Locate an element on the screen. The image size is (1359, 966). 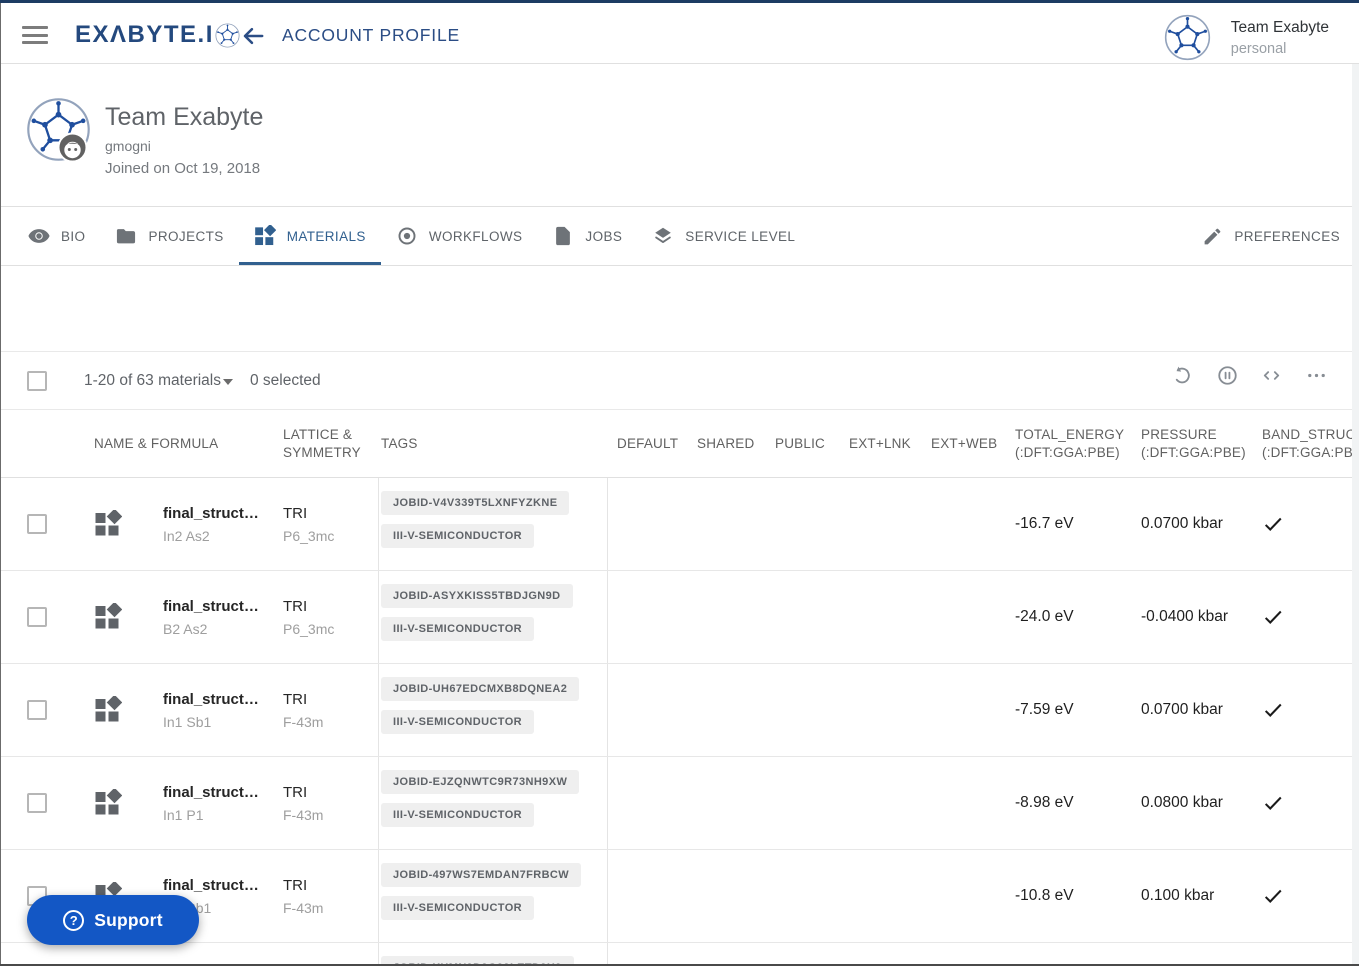
tab-projects: PROJECTS is located at coordinates (169, 236).